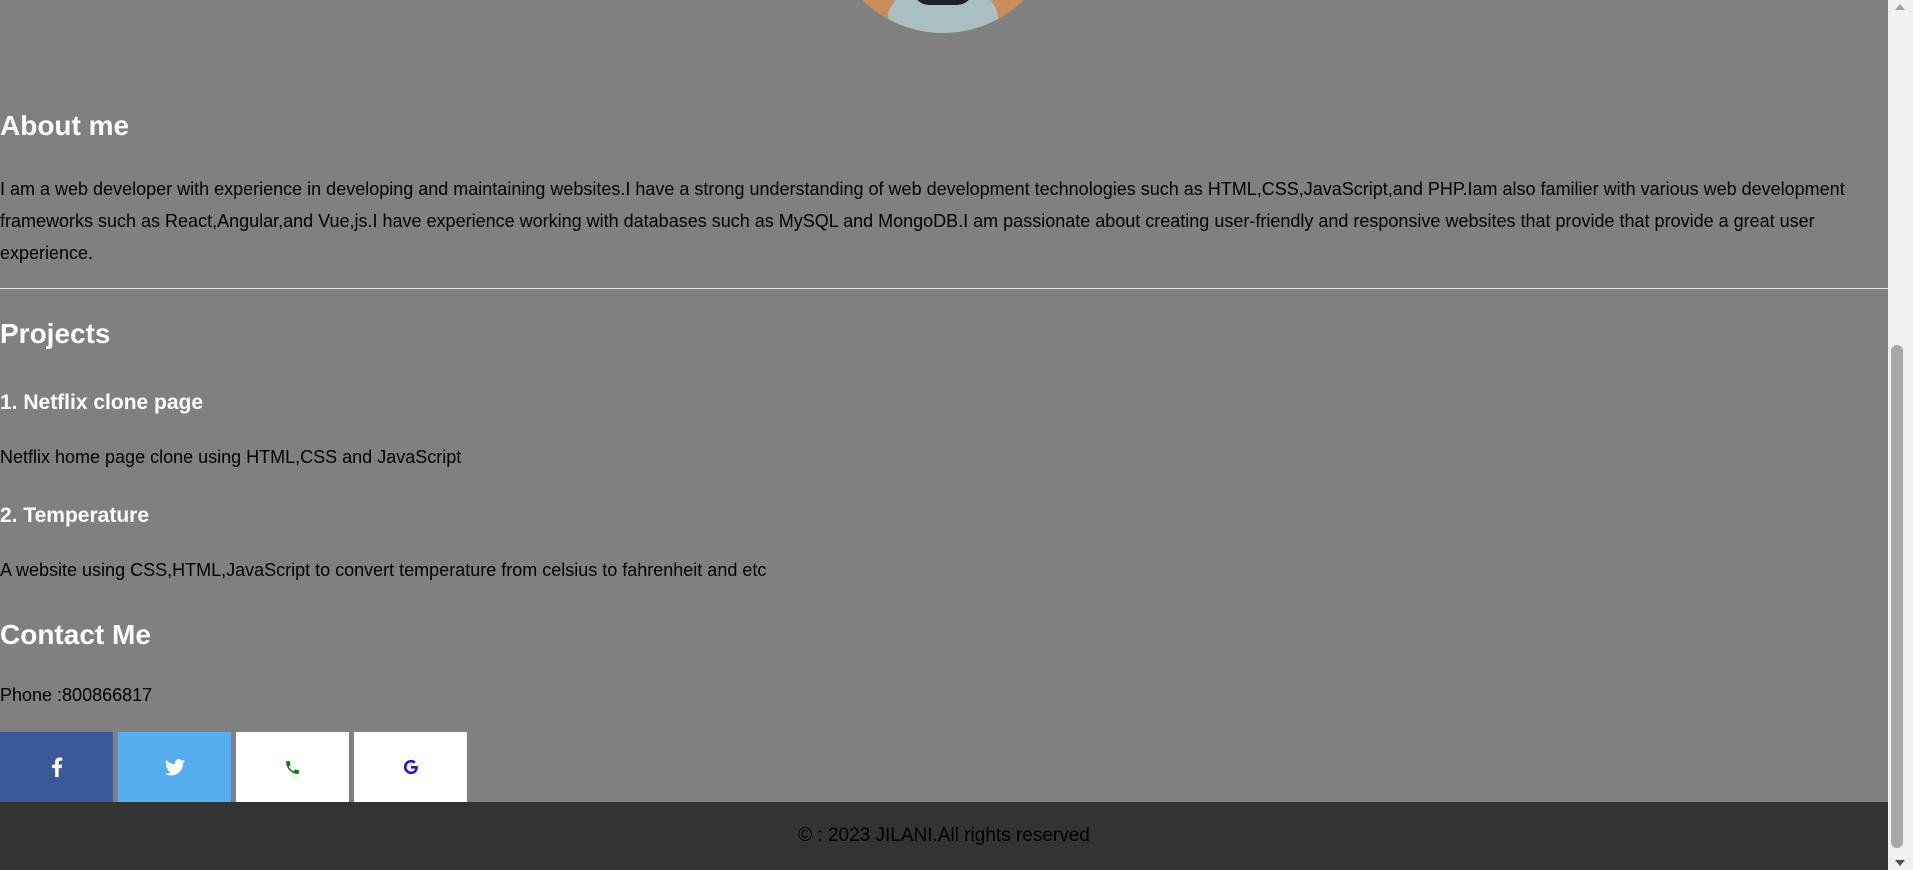 The image size is (1913, 870). Describe the element at coordinates (233, 767) in the screenshot. I see `social-links` at that location.